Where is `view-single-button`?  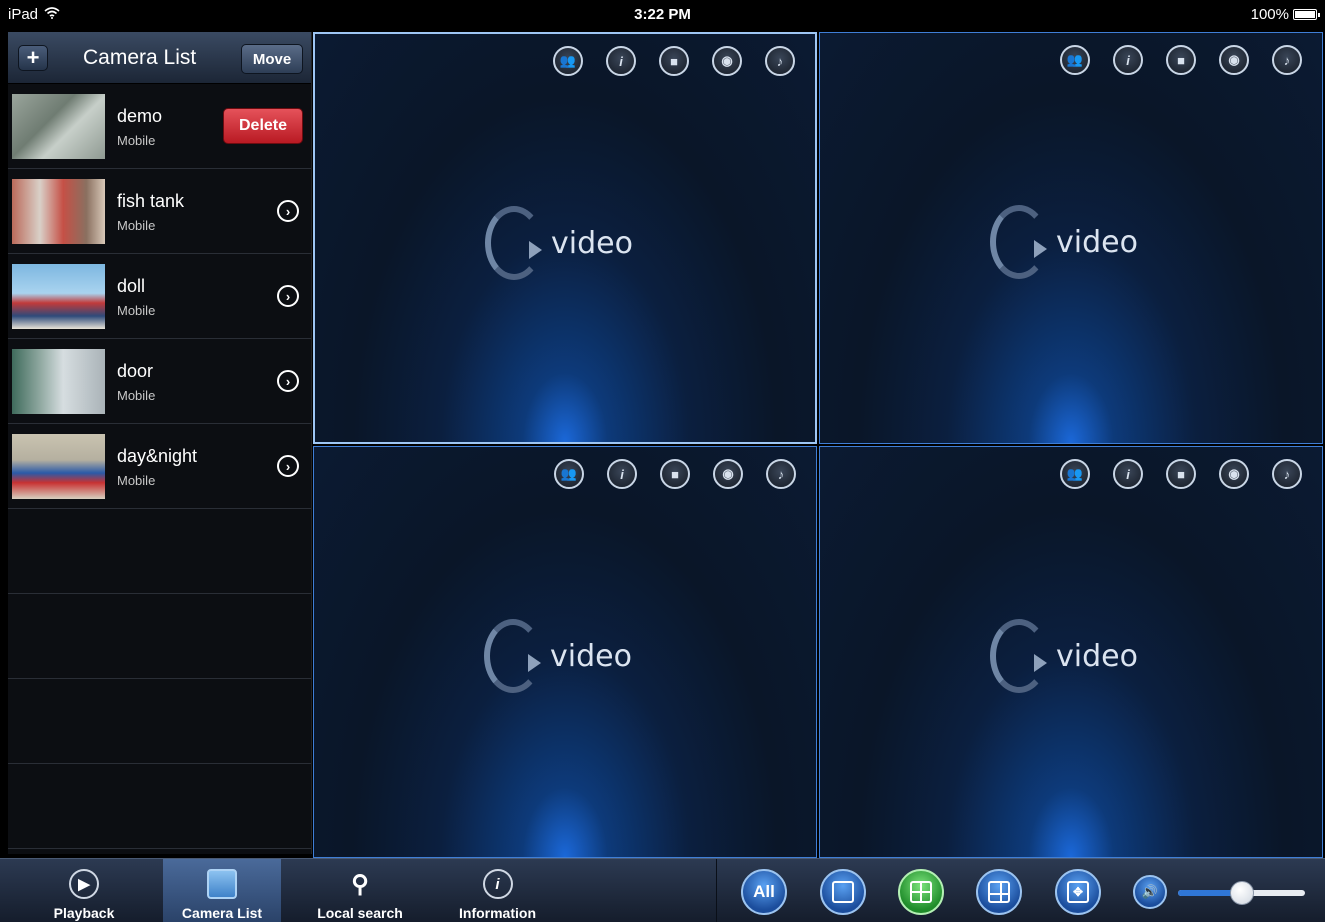
view-single-button is located at coordinates (843, 892).